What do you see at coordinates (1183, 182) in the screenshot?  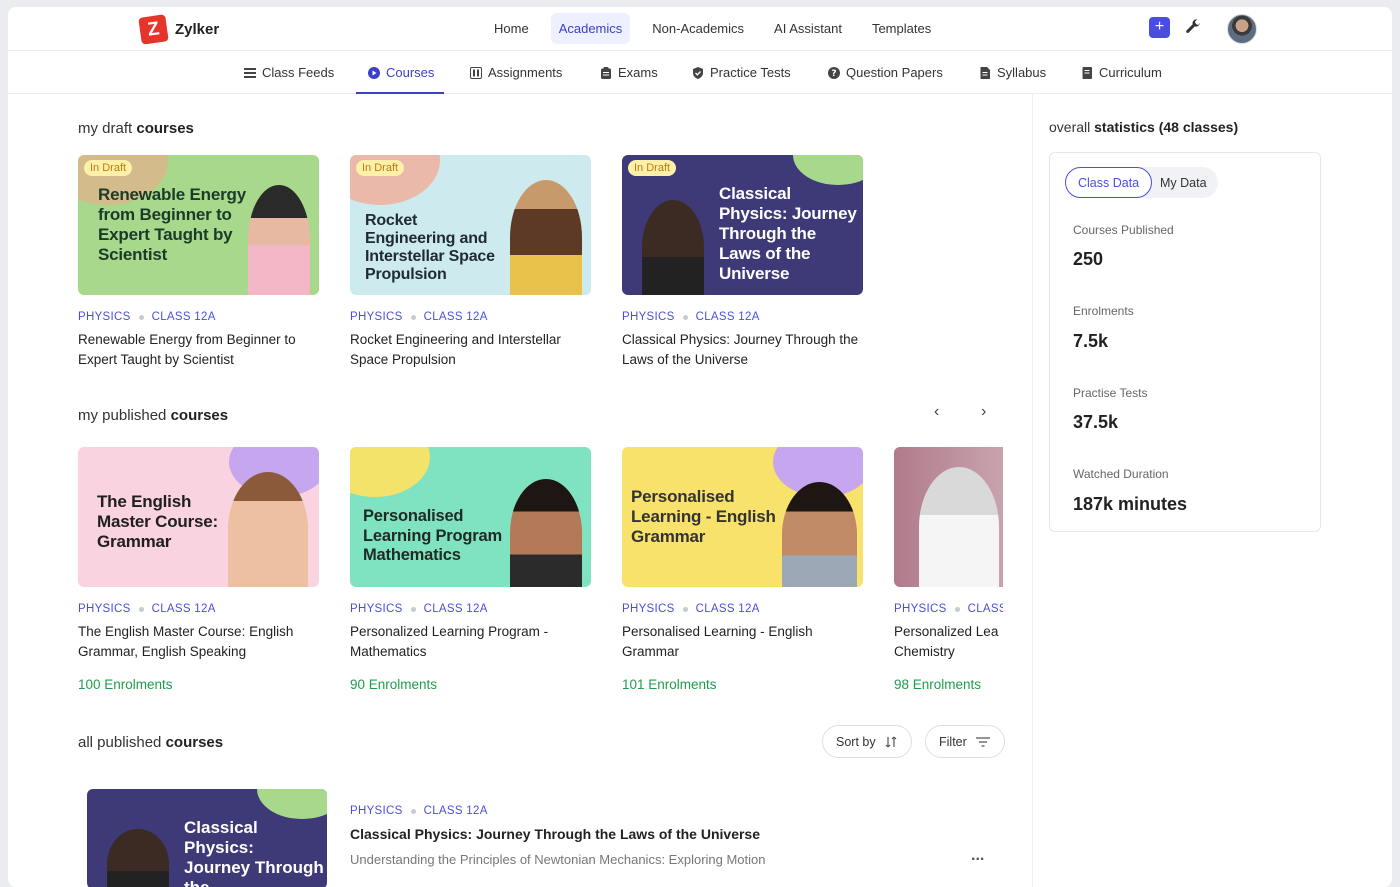 I see `my-data-toggle: My Data` at bounding box center [1183, 182].